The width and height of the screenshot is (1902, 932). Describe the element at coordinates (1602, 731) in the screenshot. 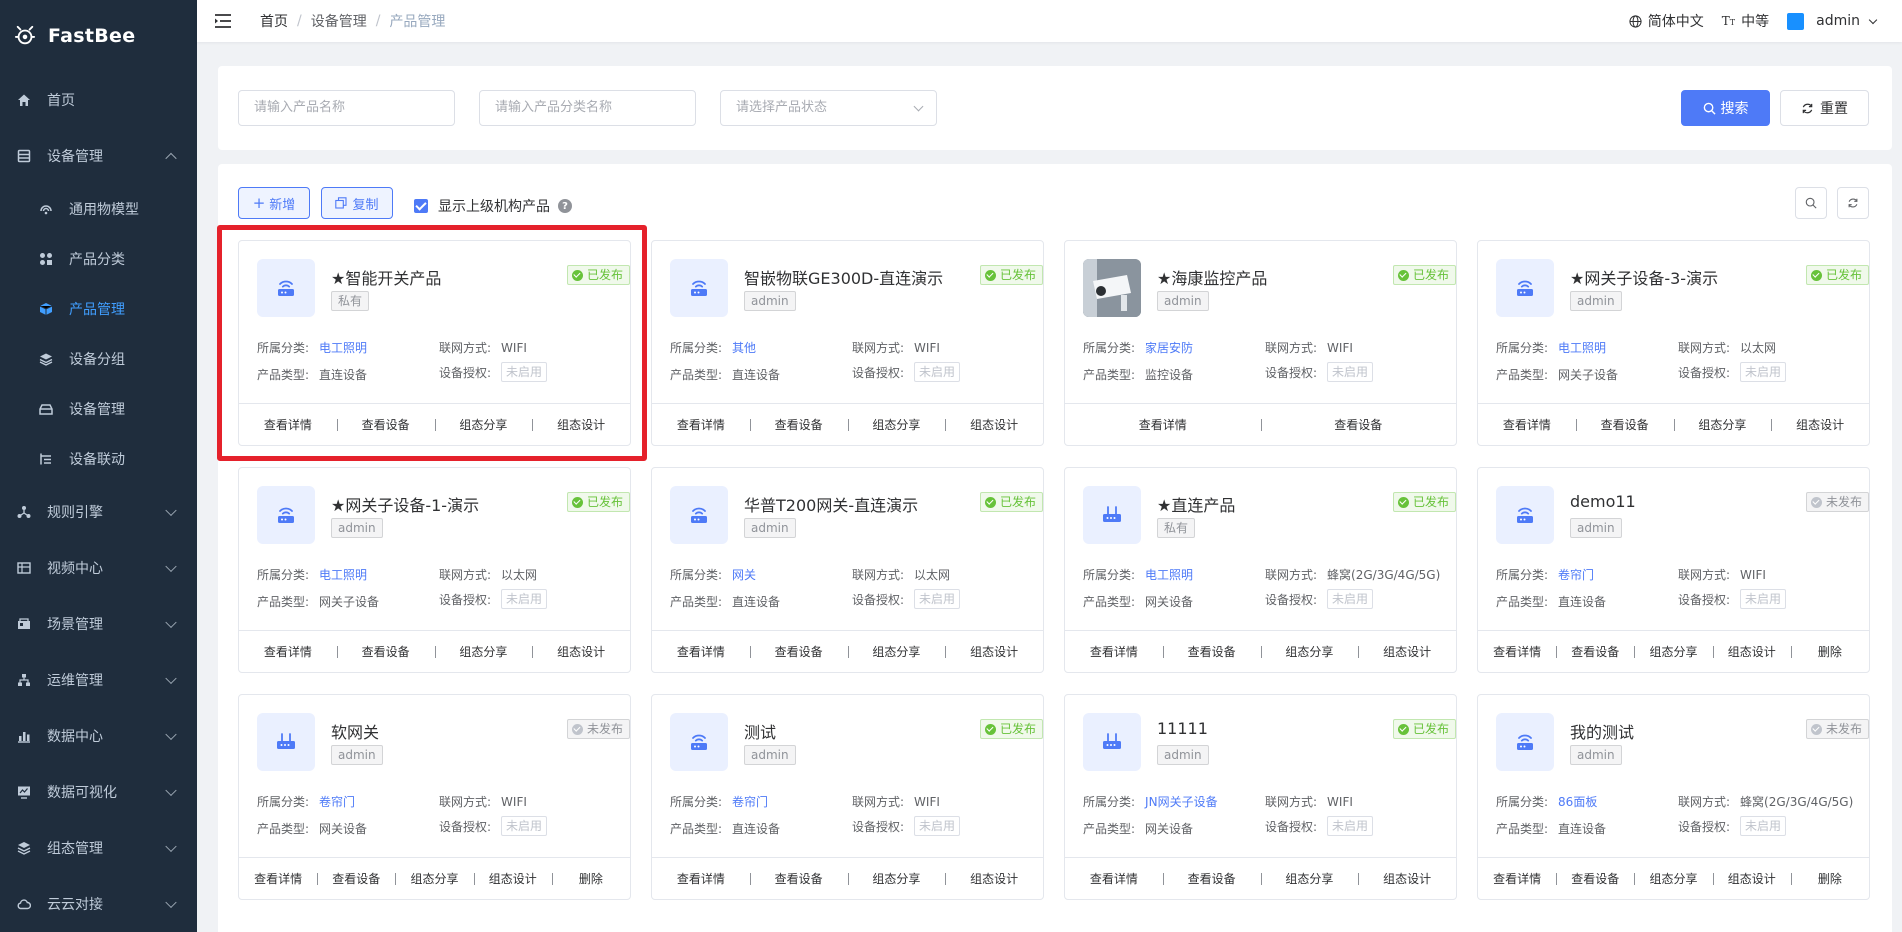

I see `product-title: 我的测试` at that location.